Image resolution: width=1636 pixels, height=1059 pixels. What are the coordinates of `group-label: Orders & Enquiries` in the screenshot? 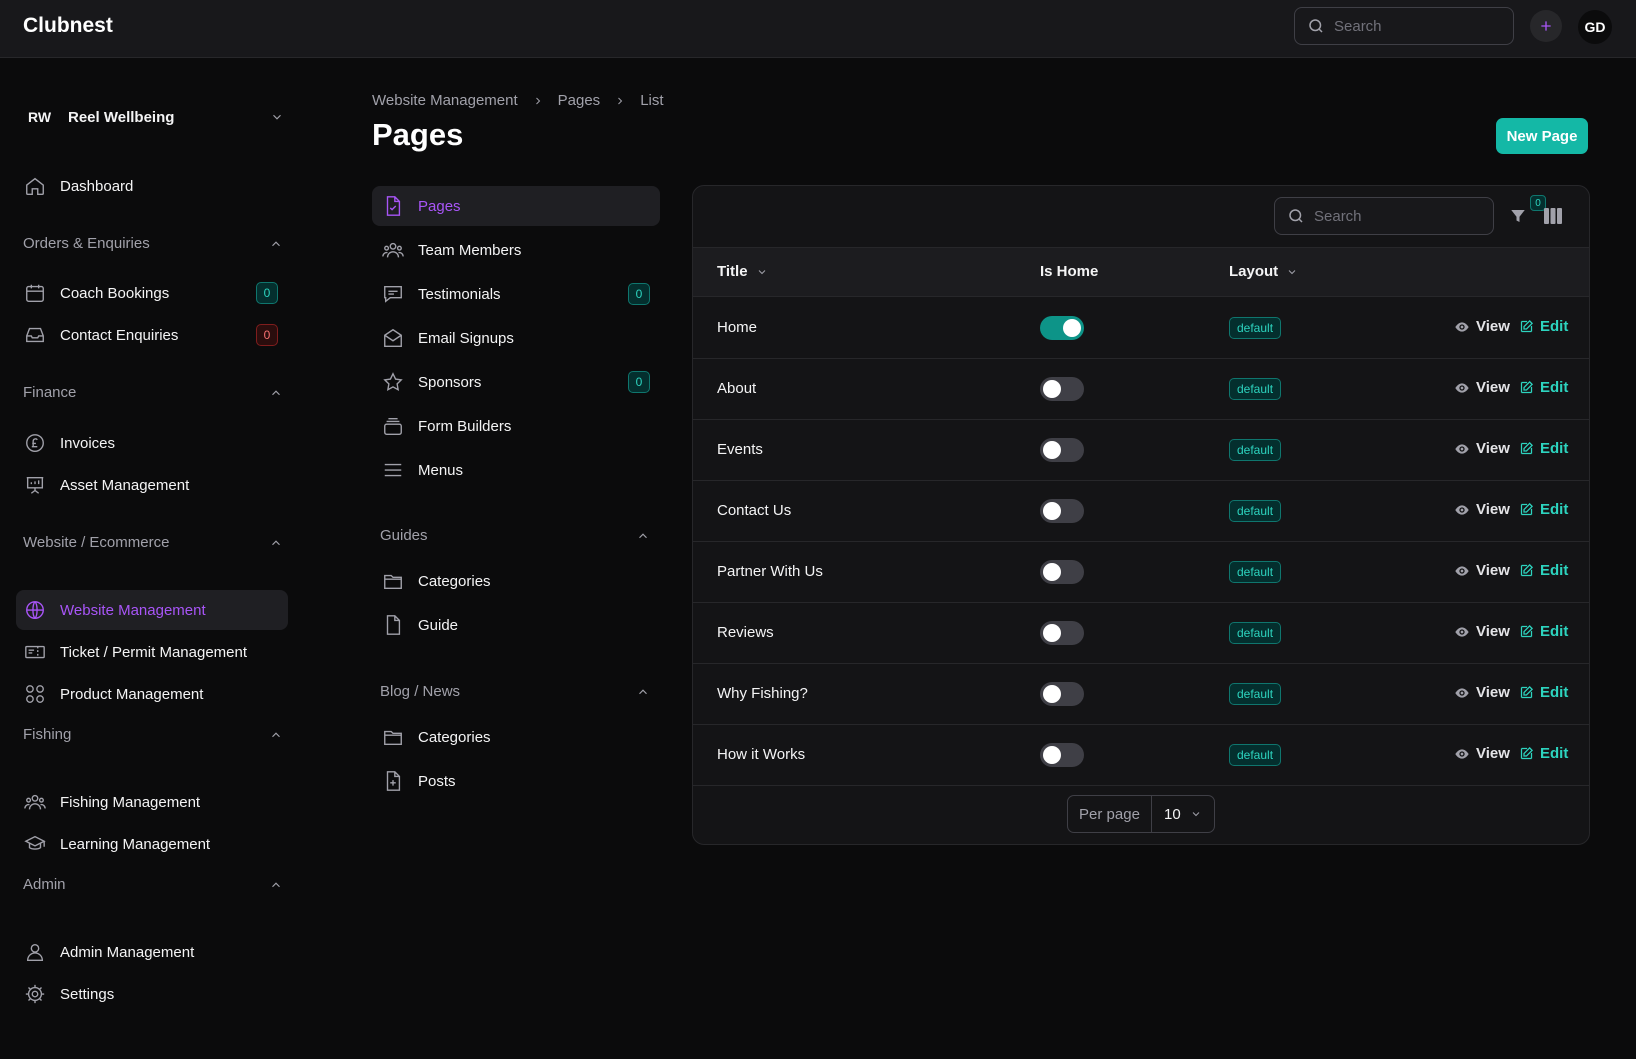 It's located at (86, 243).